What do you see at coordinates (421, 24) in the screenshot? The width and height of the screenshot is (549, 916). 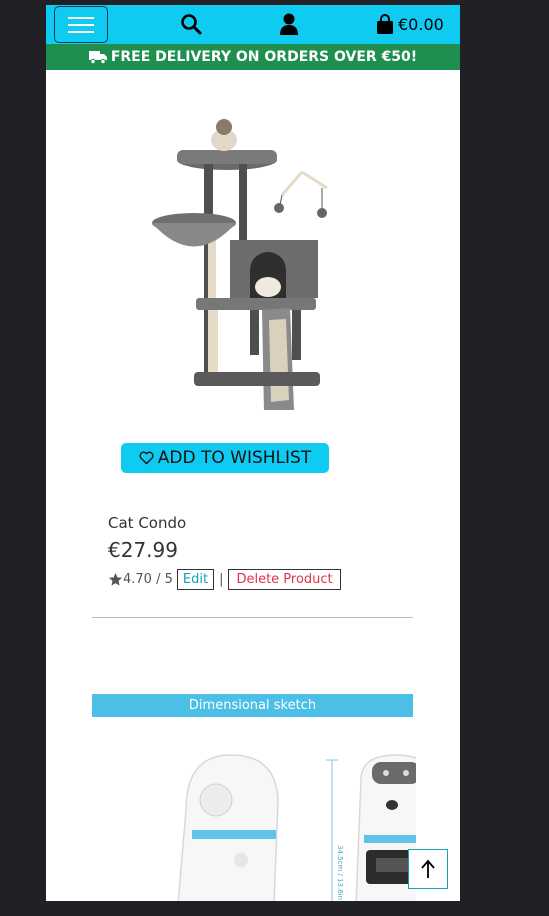 I see `cart-total: €0.00` at bounding box center [421, 24].